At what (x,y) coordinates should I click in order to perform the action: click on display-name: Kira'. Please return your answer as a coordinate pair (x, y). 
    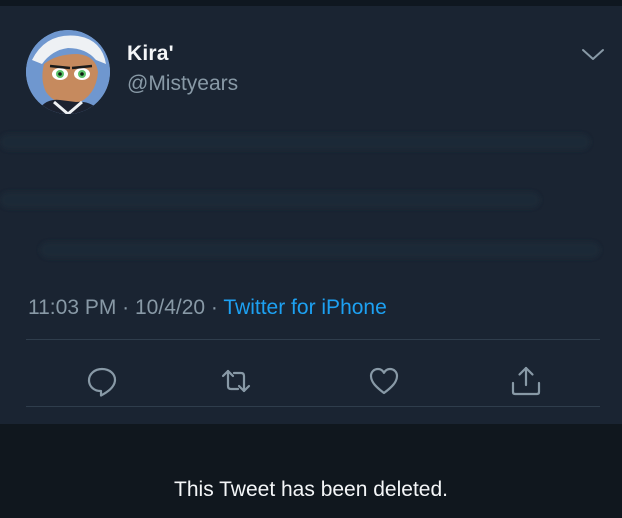
    Looking at the image, I should click on (150, 54).